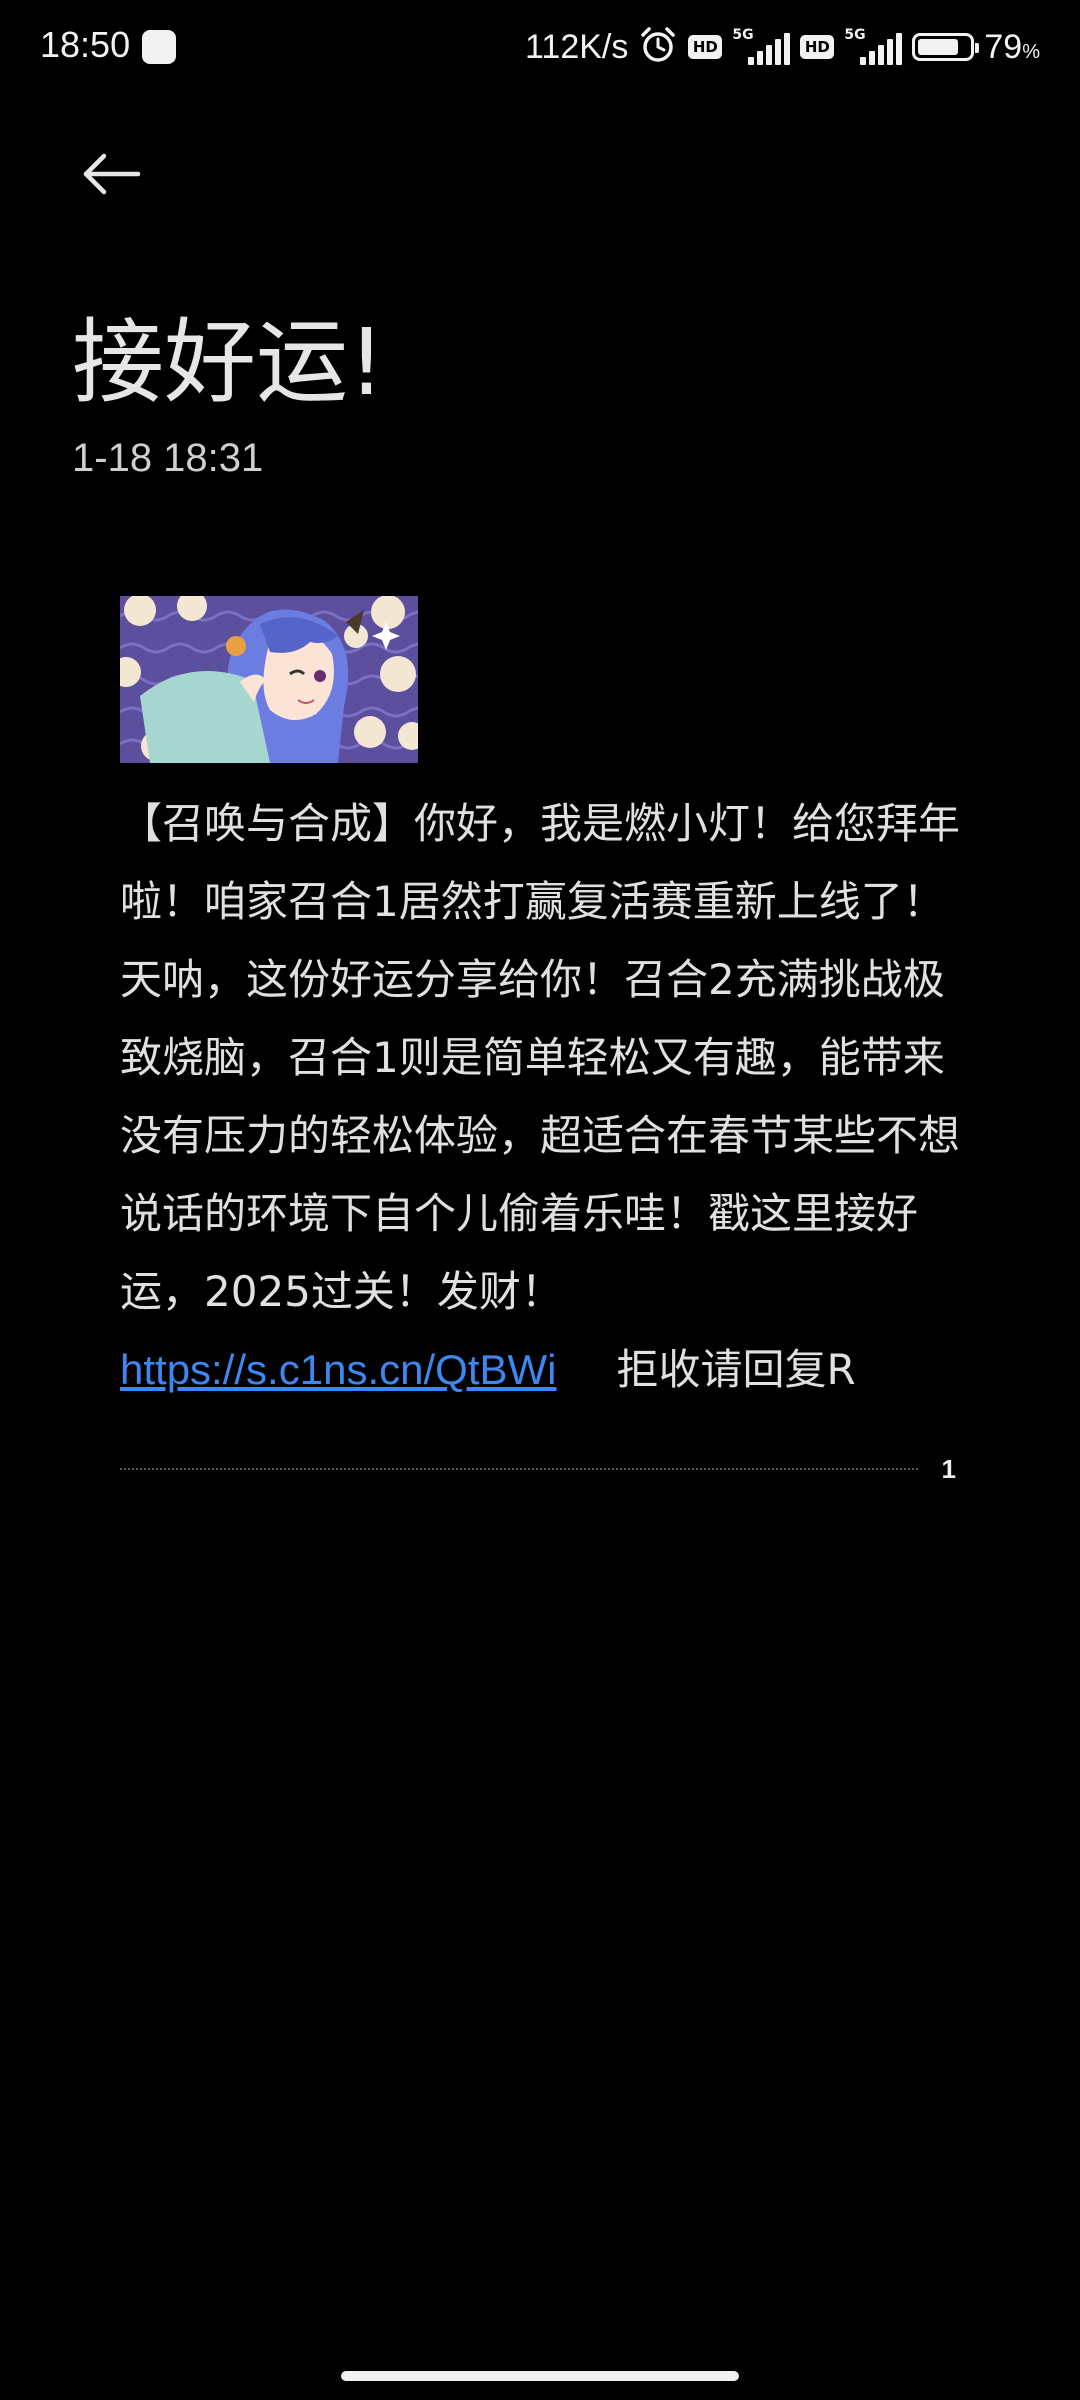 The height and width of the screenshot is (2400, 1080). What do you see at coordinates (948, 1469) in the screenshot?
I see `page-number: 1` at bounding box center [948, 1469].